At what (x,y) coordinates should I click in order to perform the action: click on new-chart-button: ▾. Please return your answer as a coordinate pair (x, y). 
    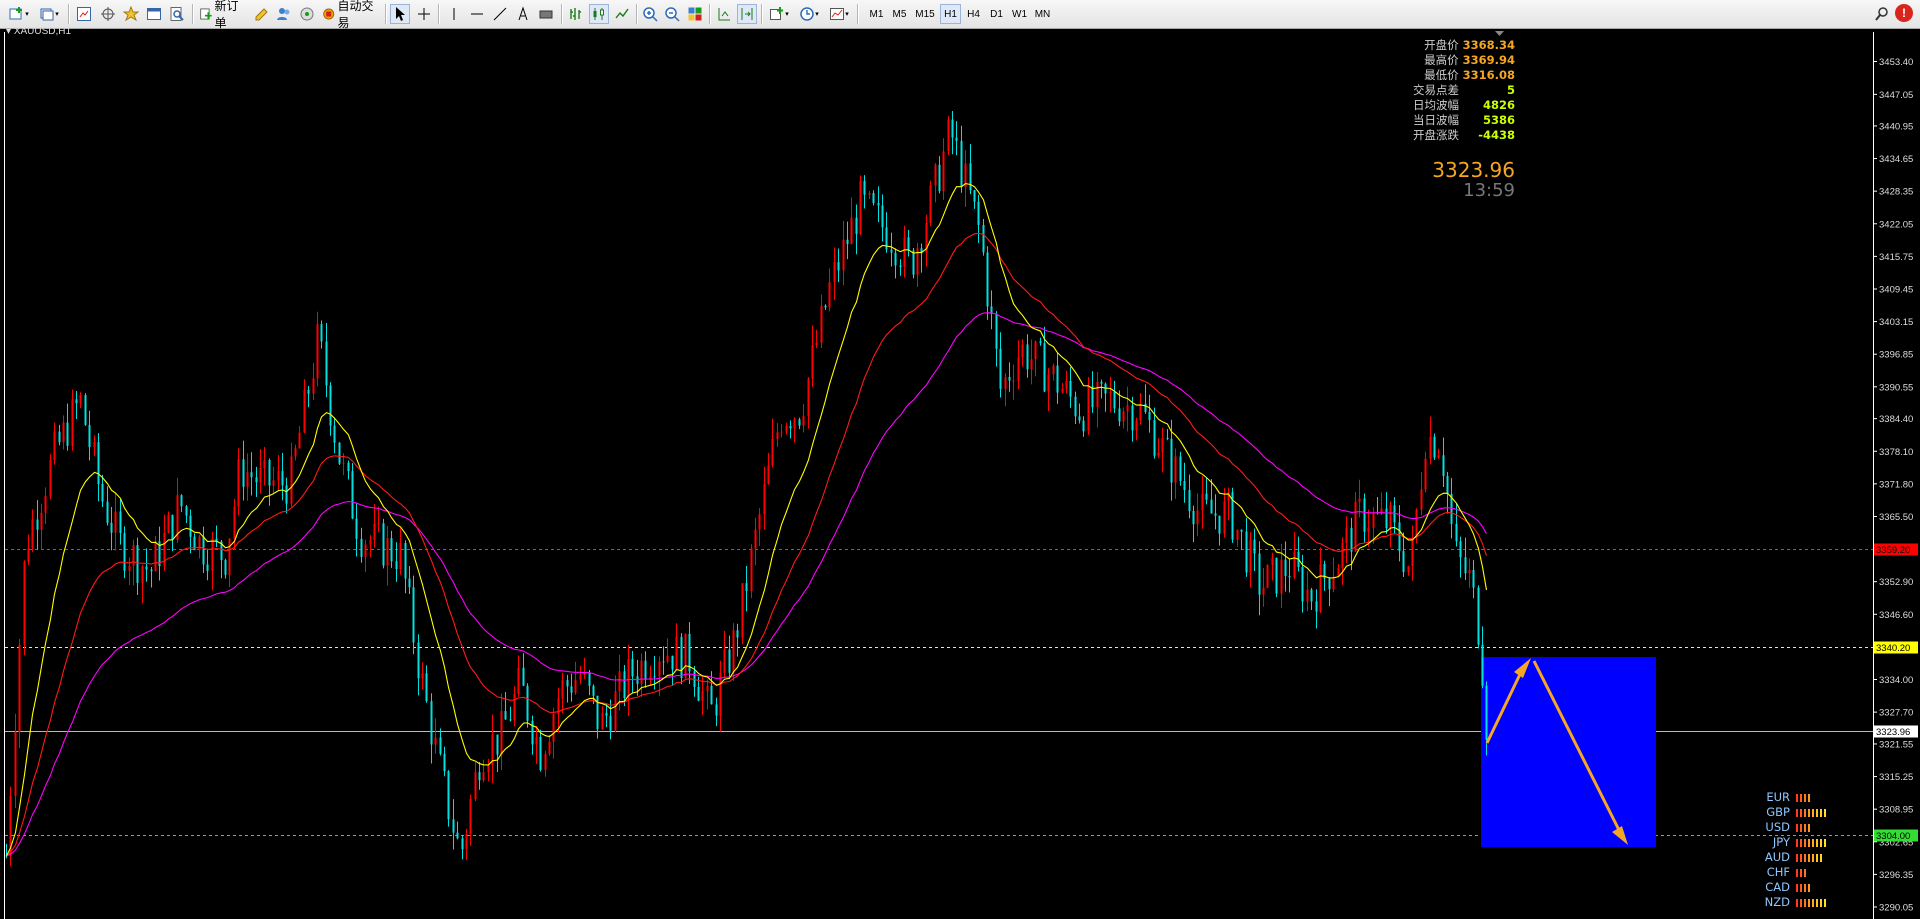
    Looking at the image, I should click on (19, 14).